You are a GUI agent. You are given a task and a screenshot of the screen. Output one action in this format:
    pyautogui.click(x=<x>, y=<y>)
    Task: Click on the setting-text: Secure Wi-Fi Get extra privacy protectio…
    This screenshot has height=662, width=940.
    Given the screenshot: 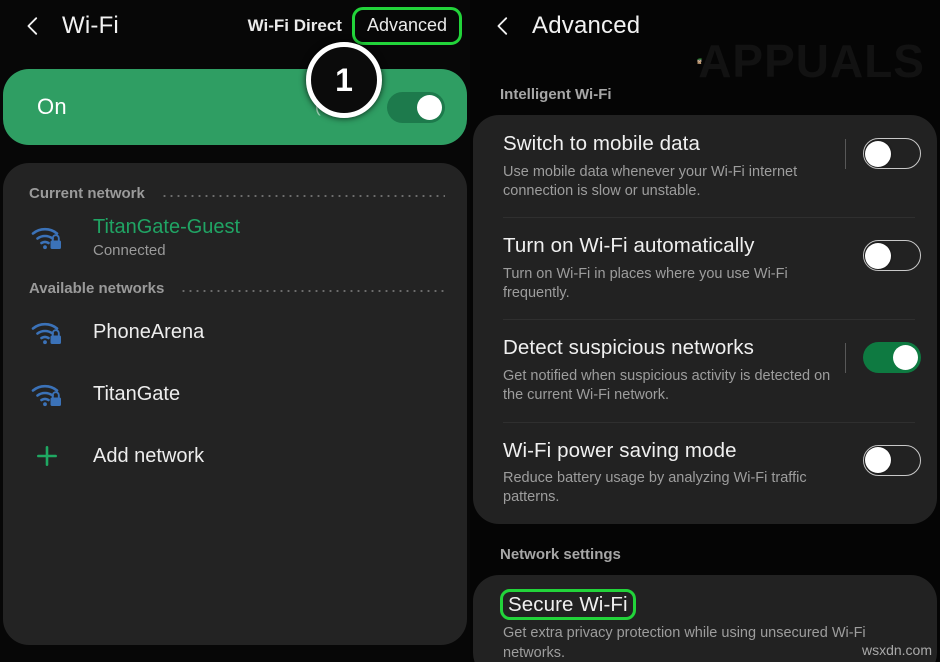 What is the action you would take?
    pyautogui.click(x=710, y=625)
    